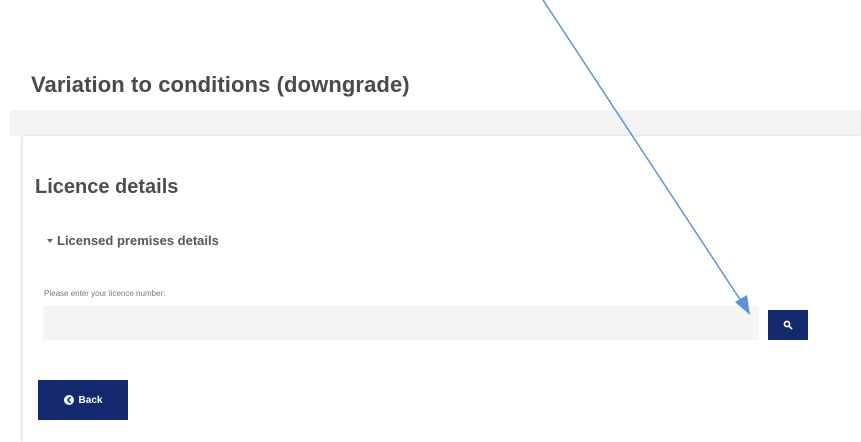  I want to click on licence-number-input, so click(401, 323).